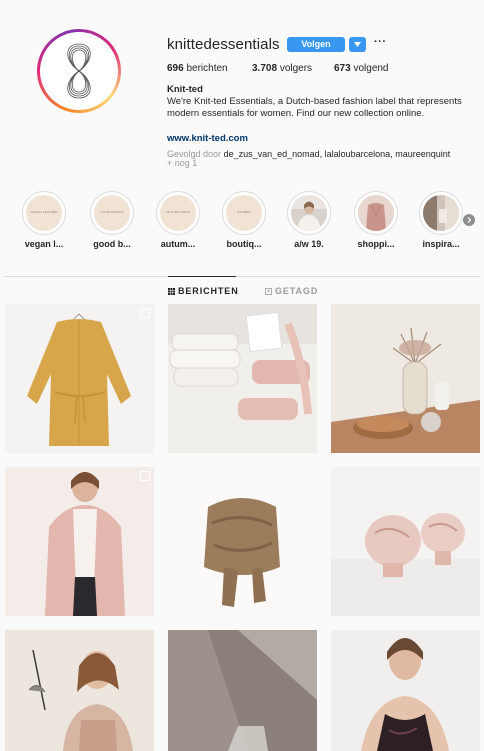  I want to click on tab-tagged: GETAGD, so click(291, 291).